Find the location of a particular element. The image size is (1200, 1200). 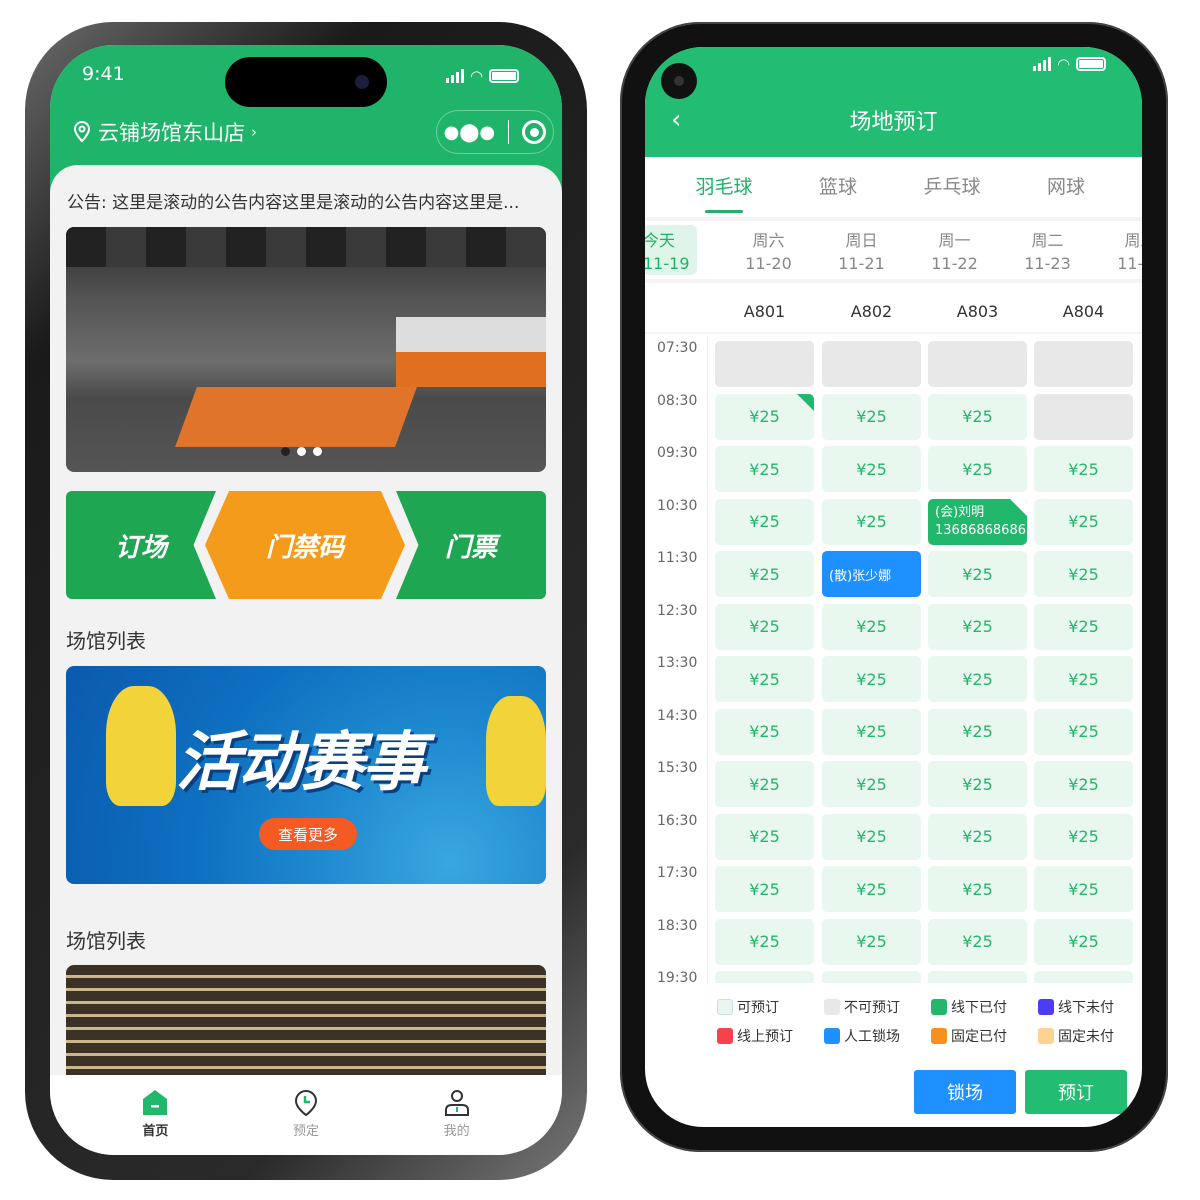

store-selector: 云铺场馆东山店 › is located at coordinates (164, 132).